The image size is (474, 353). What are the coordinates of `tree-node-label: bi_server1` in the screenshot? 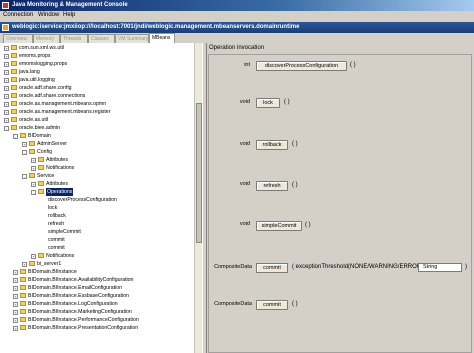 It's located at (49, 264).